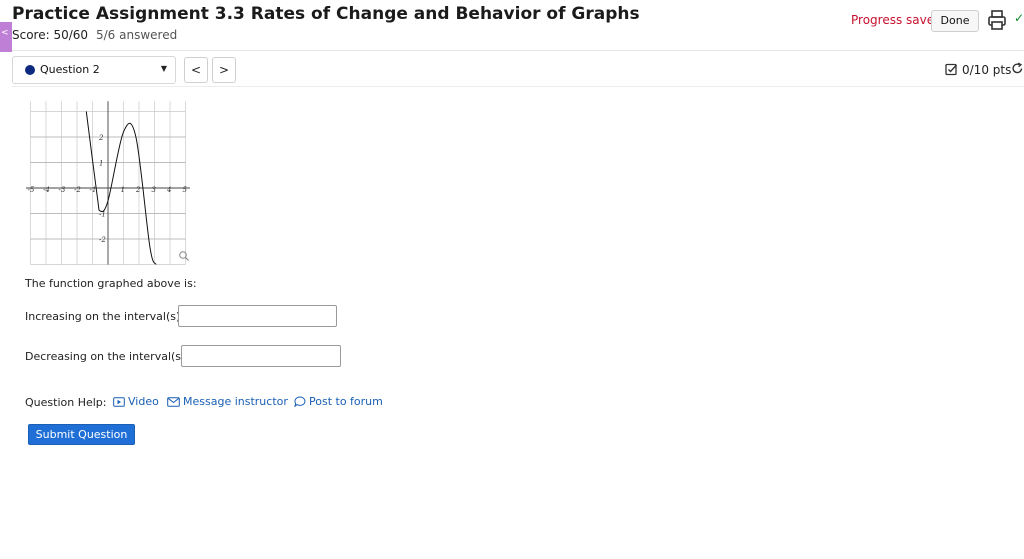  I want to click on question-select: Question 2 ▼, so click(94, 70).